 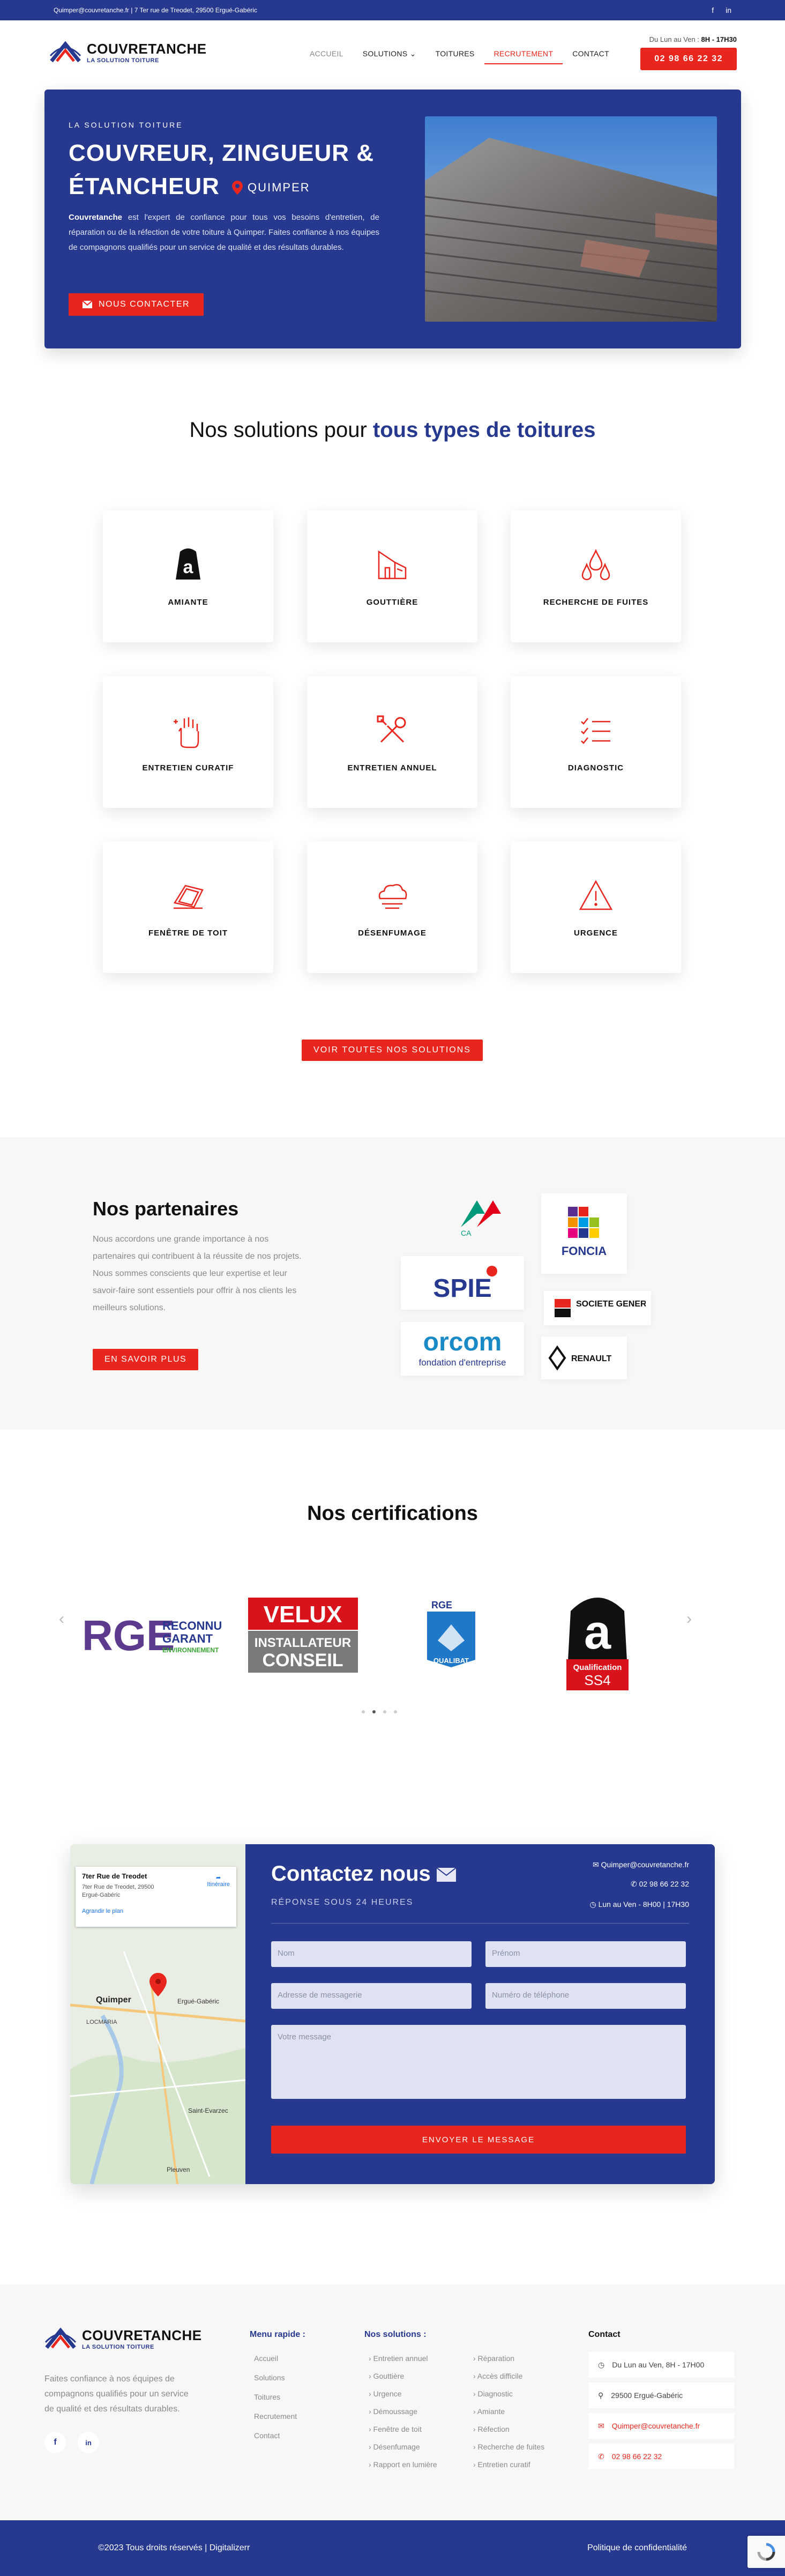 I want to click on nav-item-solutions: SOLUTIONS ⌄, so click(x=389, y=54).